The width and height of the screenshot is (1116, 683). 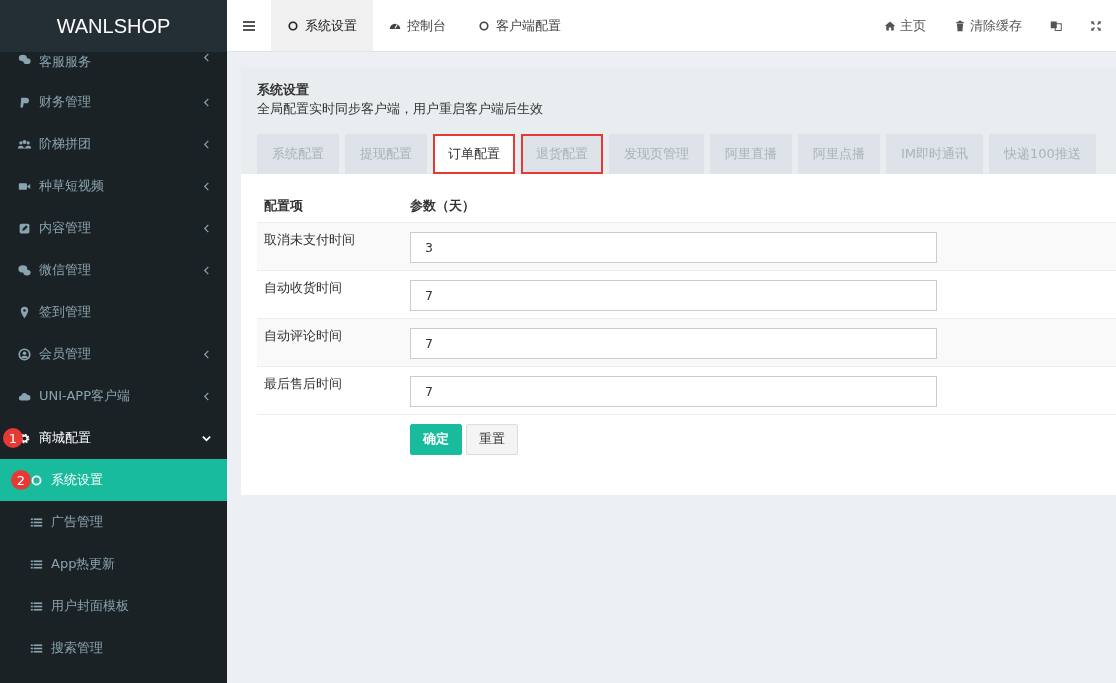 What do you see at coordinates (303, 288) in the screenshot?
I see `setting-label: 自动收货时间` at bounding box center [303, 288].